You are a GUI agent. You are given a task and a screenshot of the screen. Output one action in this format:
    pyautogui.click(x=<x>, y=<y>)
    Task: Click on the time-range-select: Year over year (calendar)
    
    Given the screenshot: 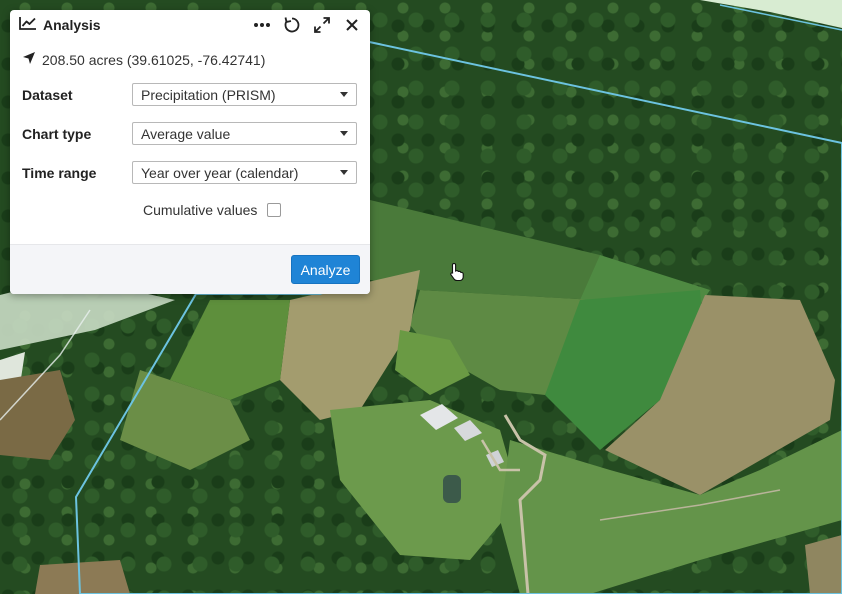 What is the action you would take?
    pyautogui.click(x=244, y=172)
    